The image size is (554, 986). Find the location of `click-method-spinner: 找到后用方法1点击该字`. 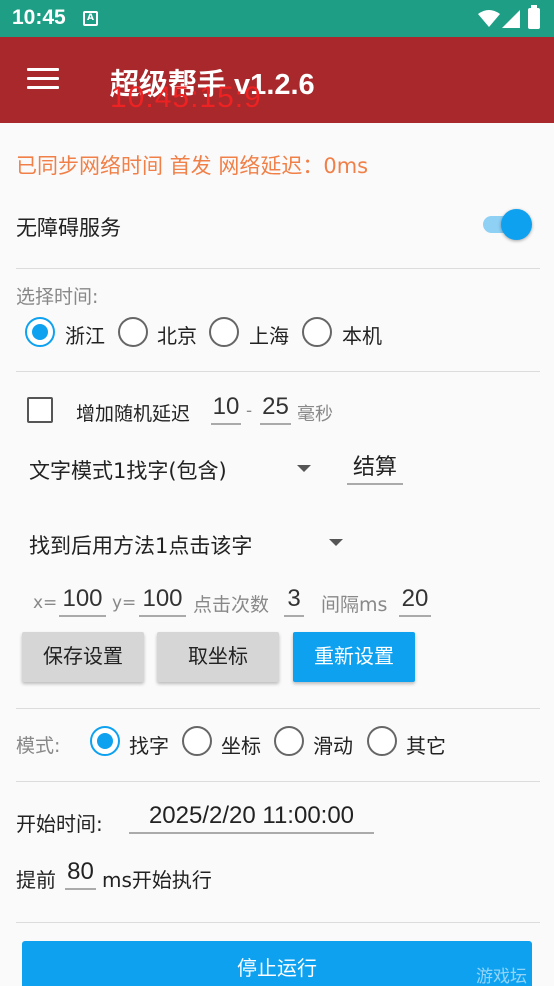

click-method-spinner: 找到后用方法1点击该字 is located at coordinates (140, 545).